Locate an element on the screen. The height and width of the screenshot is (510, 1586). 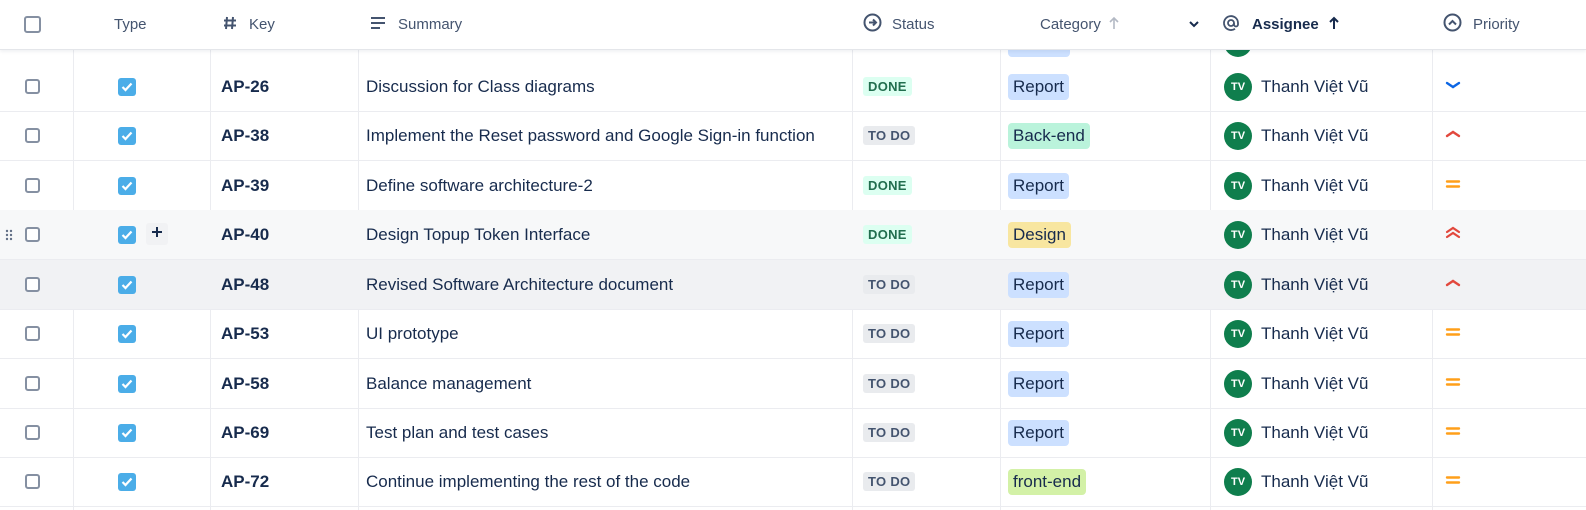
issue-key: AP-26 is located at coordinates (245, 87).